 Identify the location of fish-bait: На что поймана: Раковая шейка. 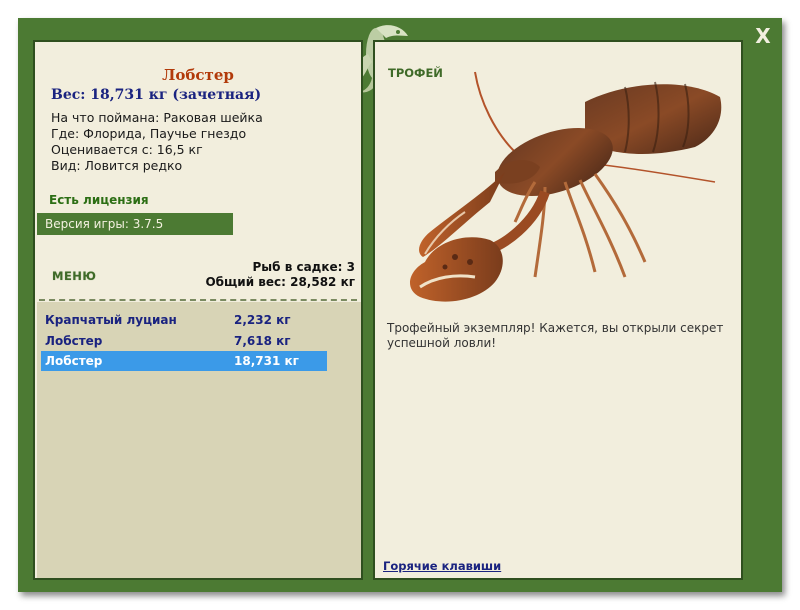
(157, 117).